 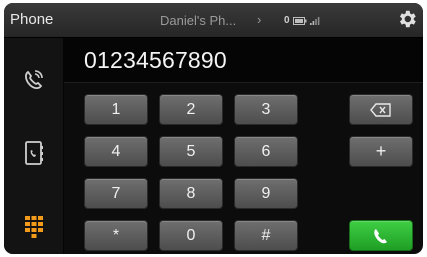 I want to click on contacts-book-icon, so click(x=33, y=153).